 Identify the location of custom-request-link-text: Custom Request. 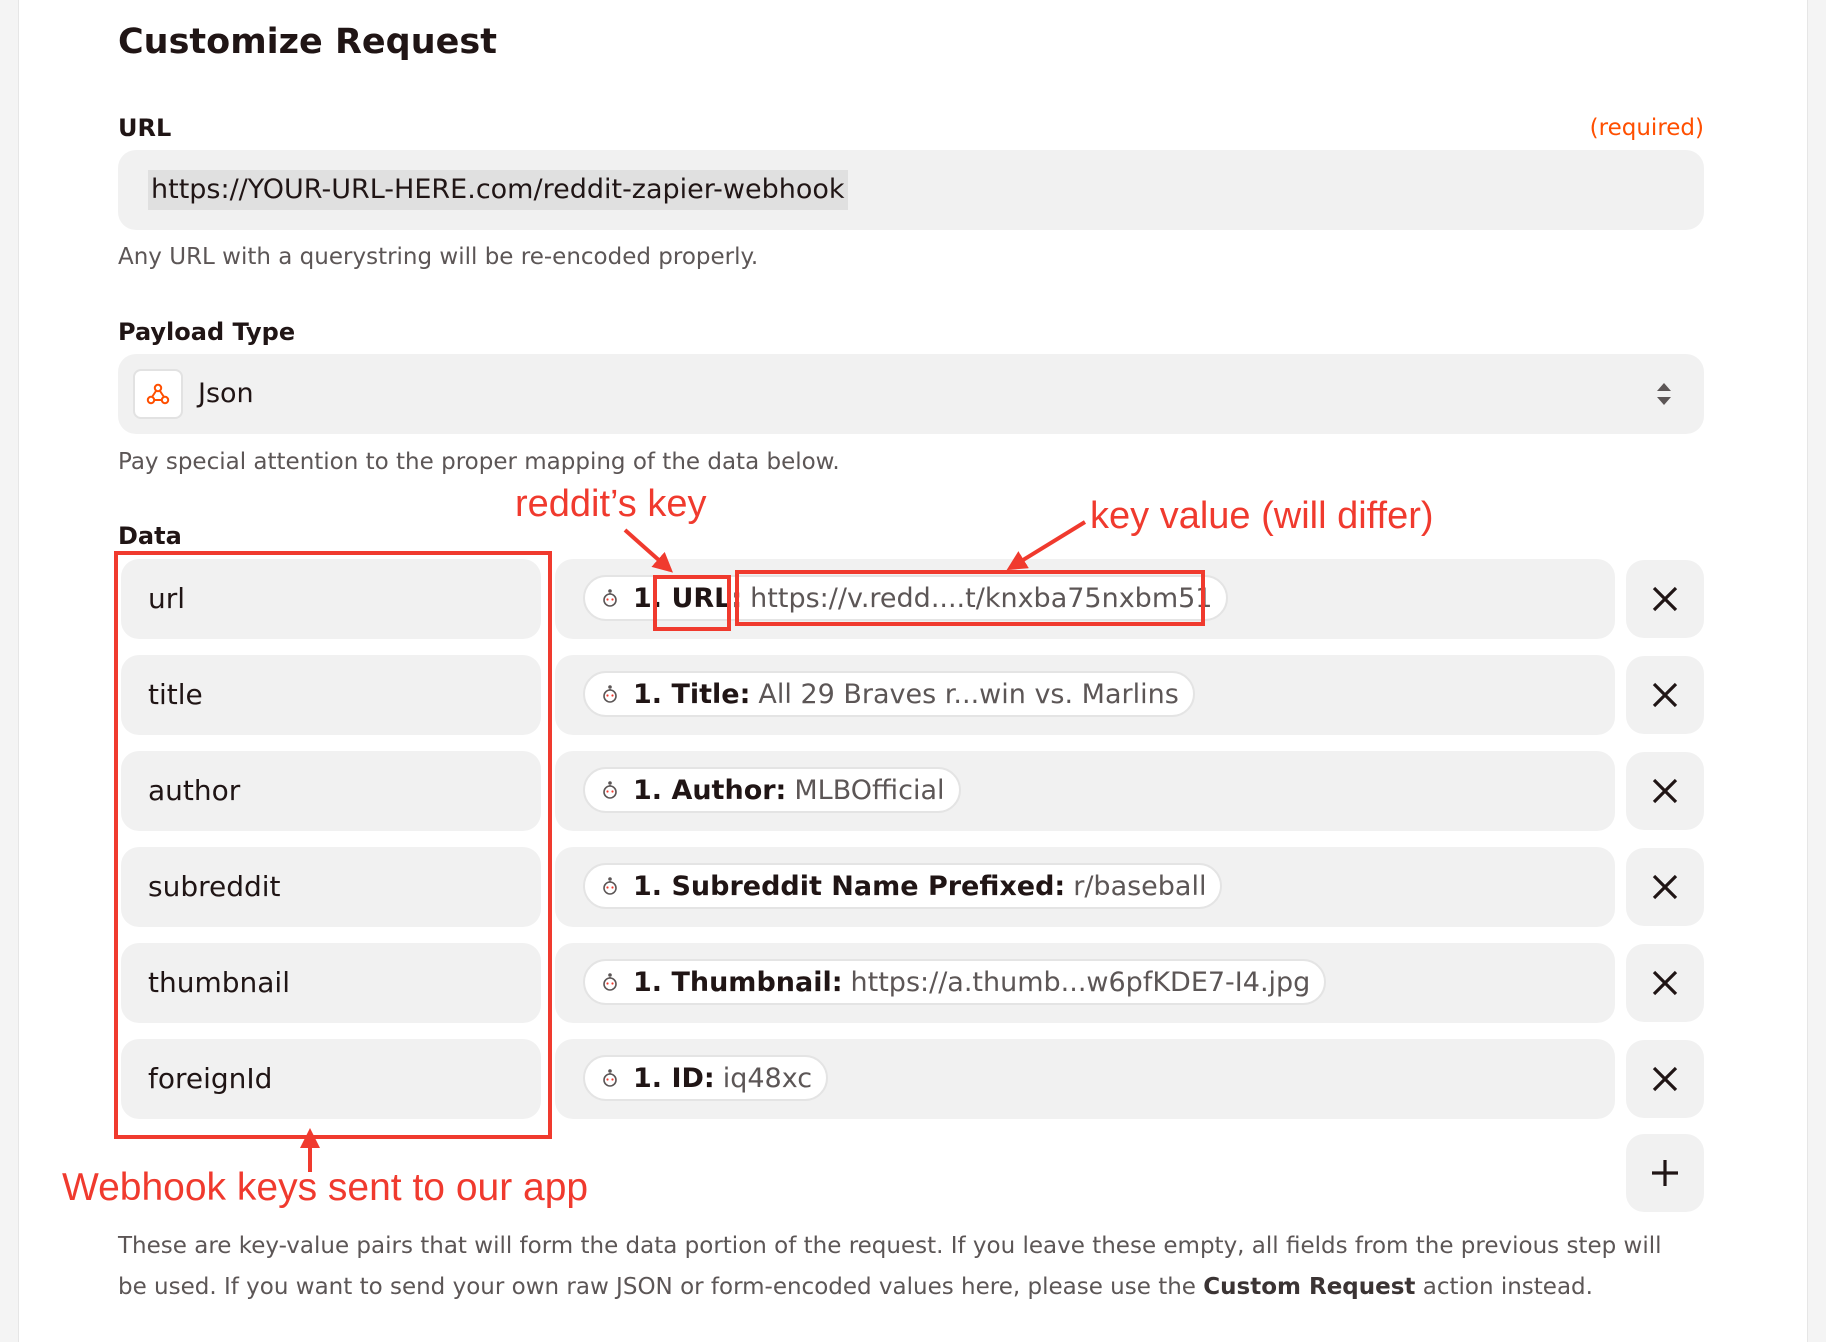
(1309, 1287).